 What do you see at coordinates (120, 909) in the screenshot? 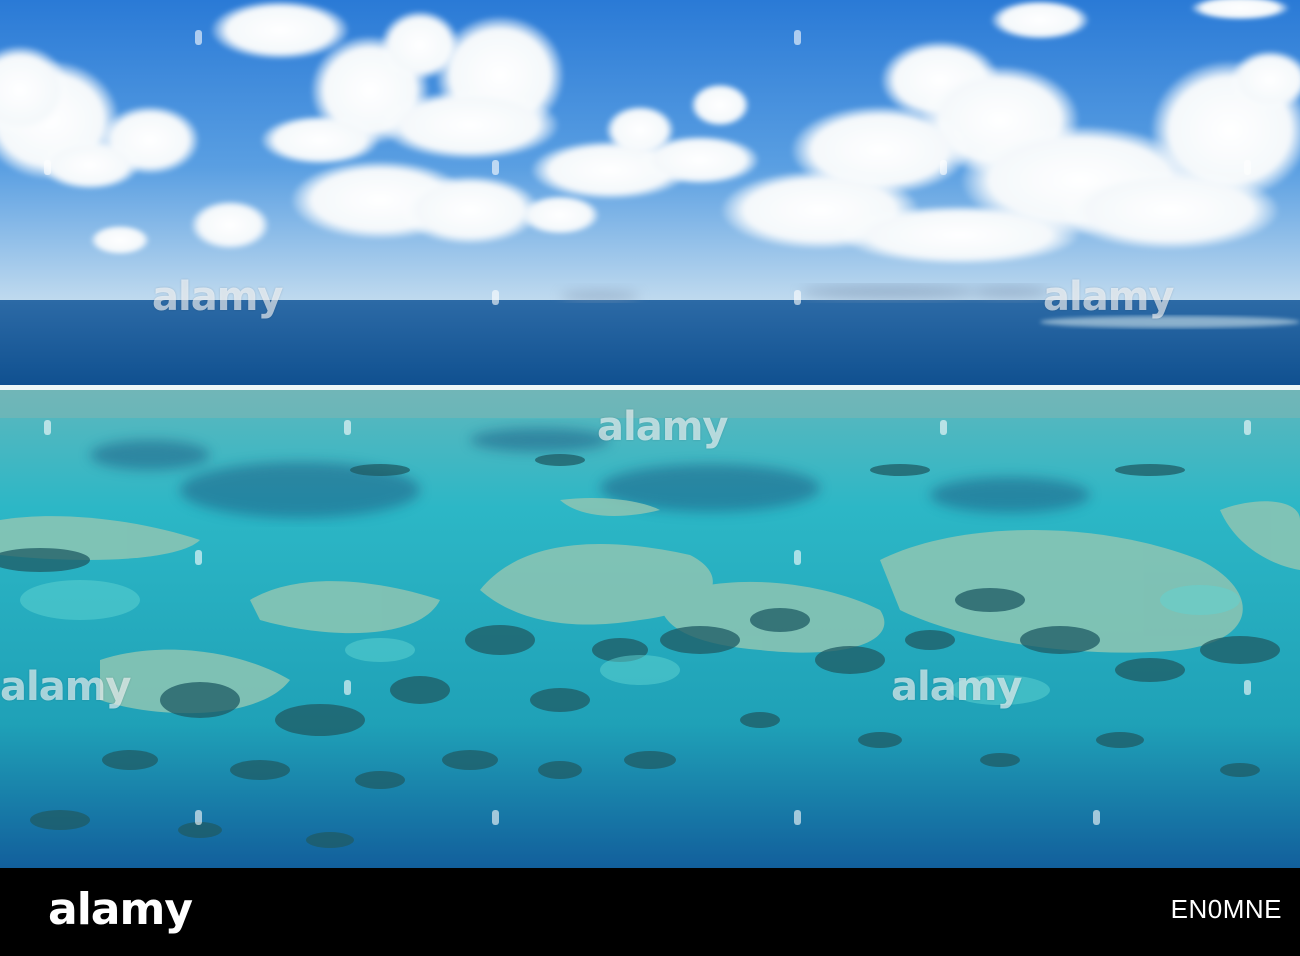
I see `footer-logo: alamy` at bounding box center [120, 909].